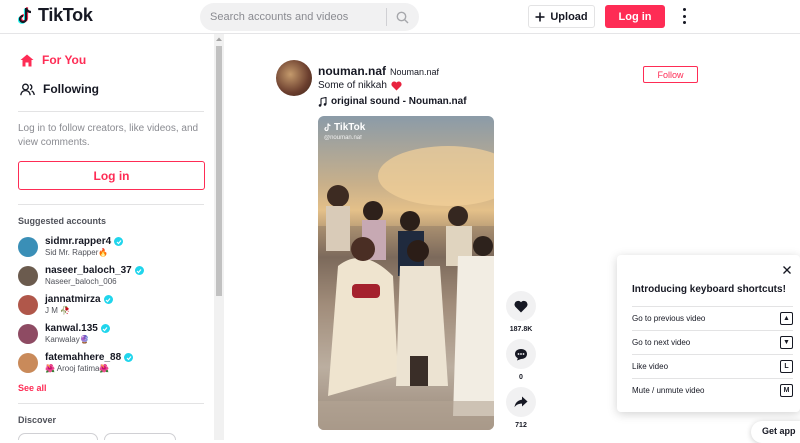  I want to click on music-note-icon, so click(322, 101).